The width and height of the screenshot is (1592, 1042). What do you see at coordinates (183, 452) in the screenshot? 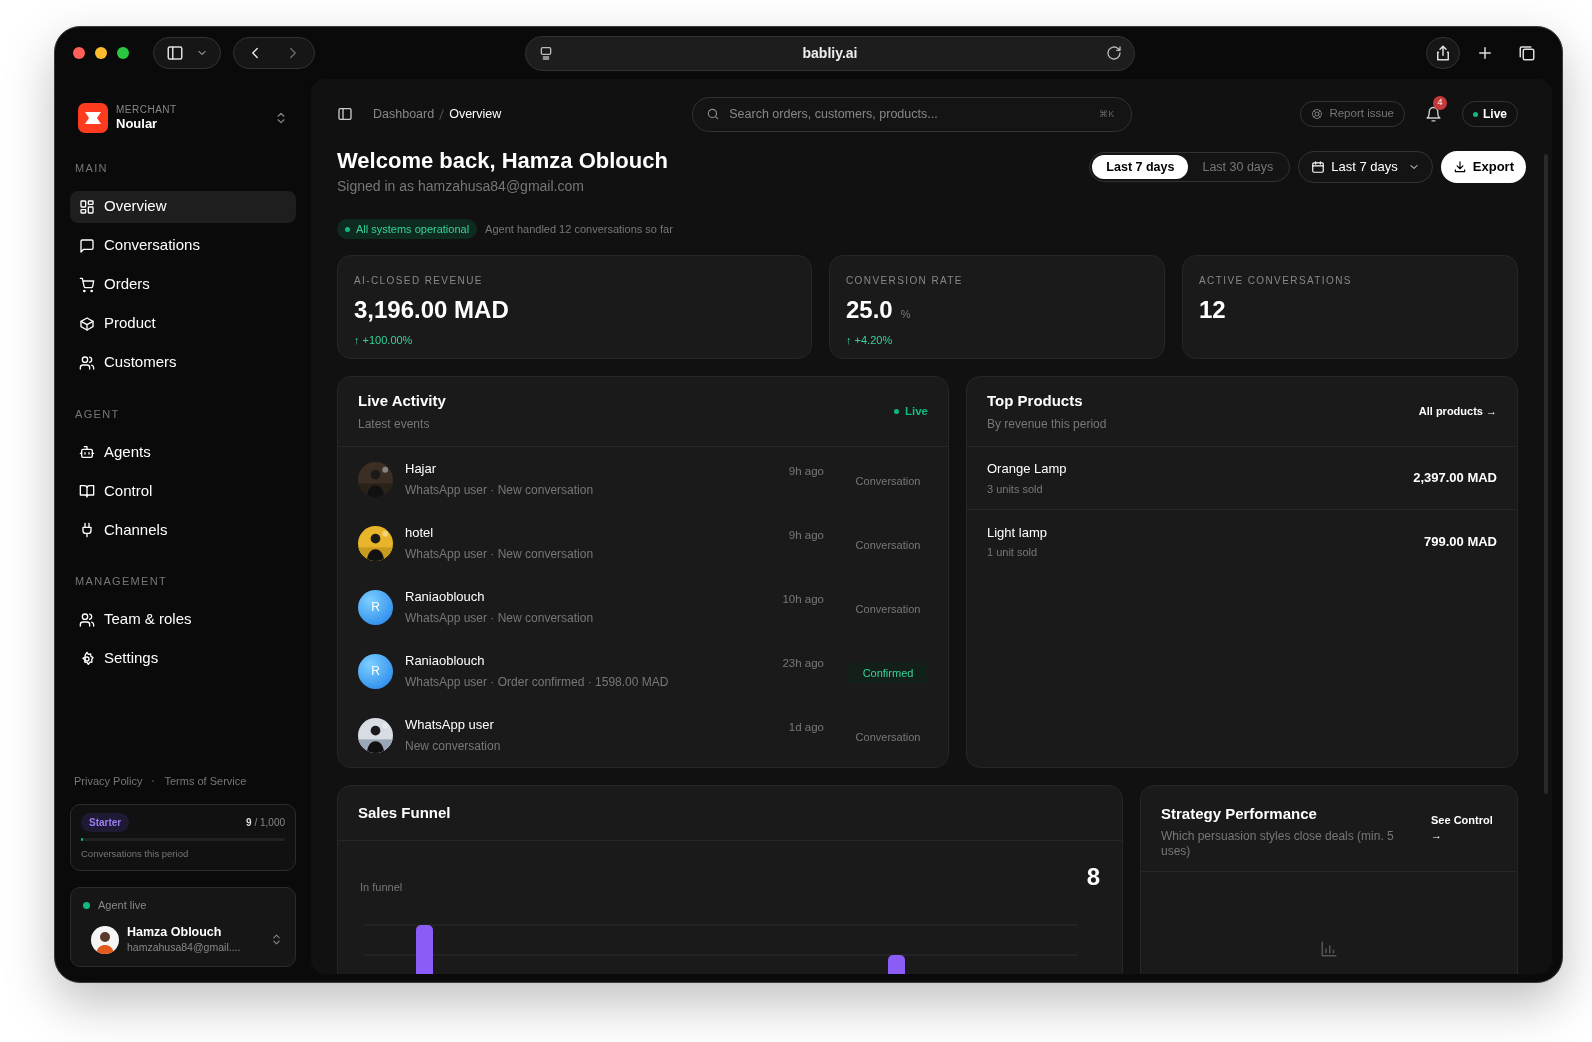
I see `sidebar-item: Agents` at bounding box center [183, 452].